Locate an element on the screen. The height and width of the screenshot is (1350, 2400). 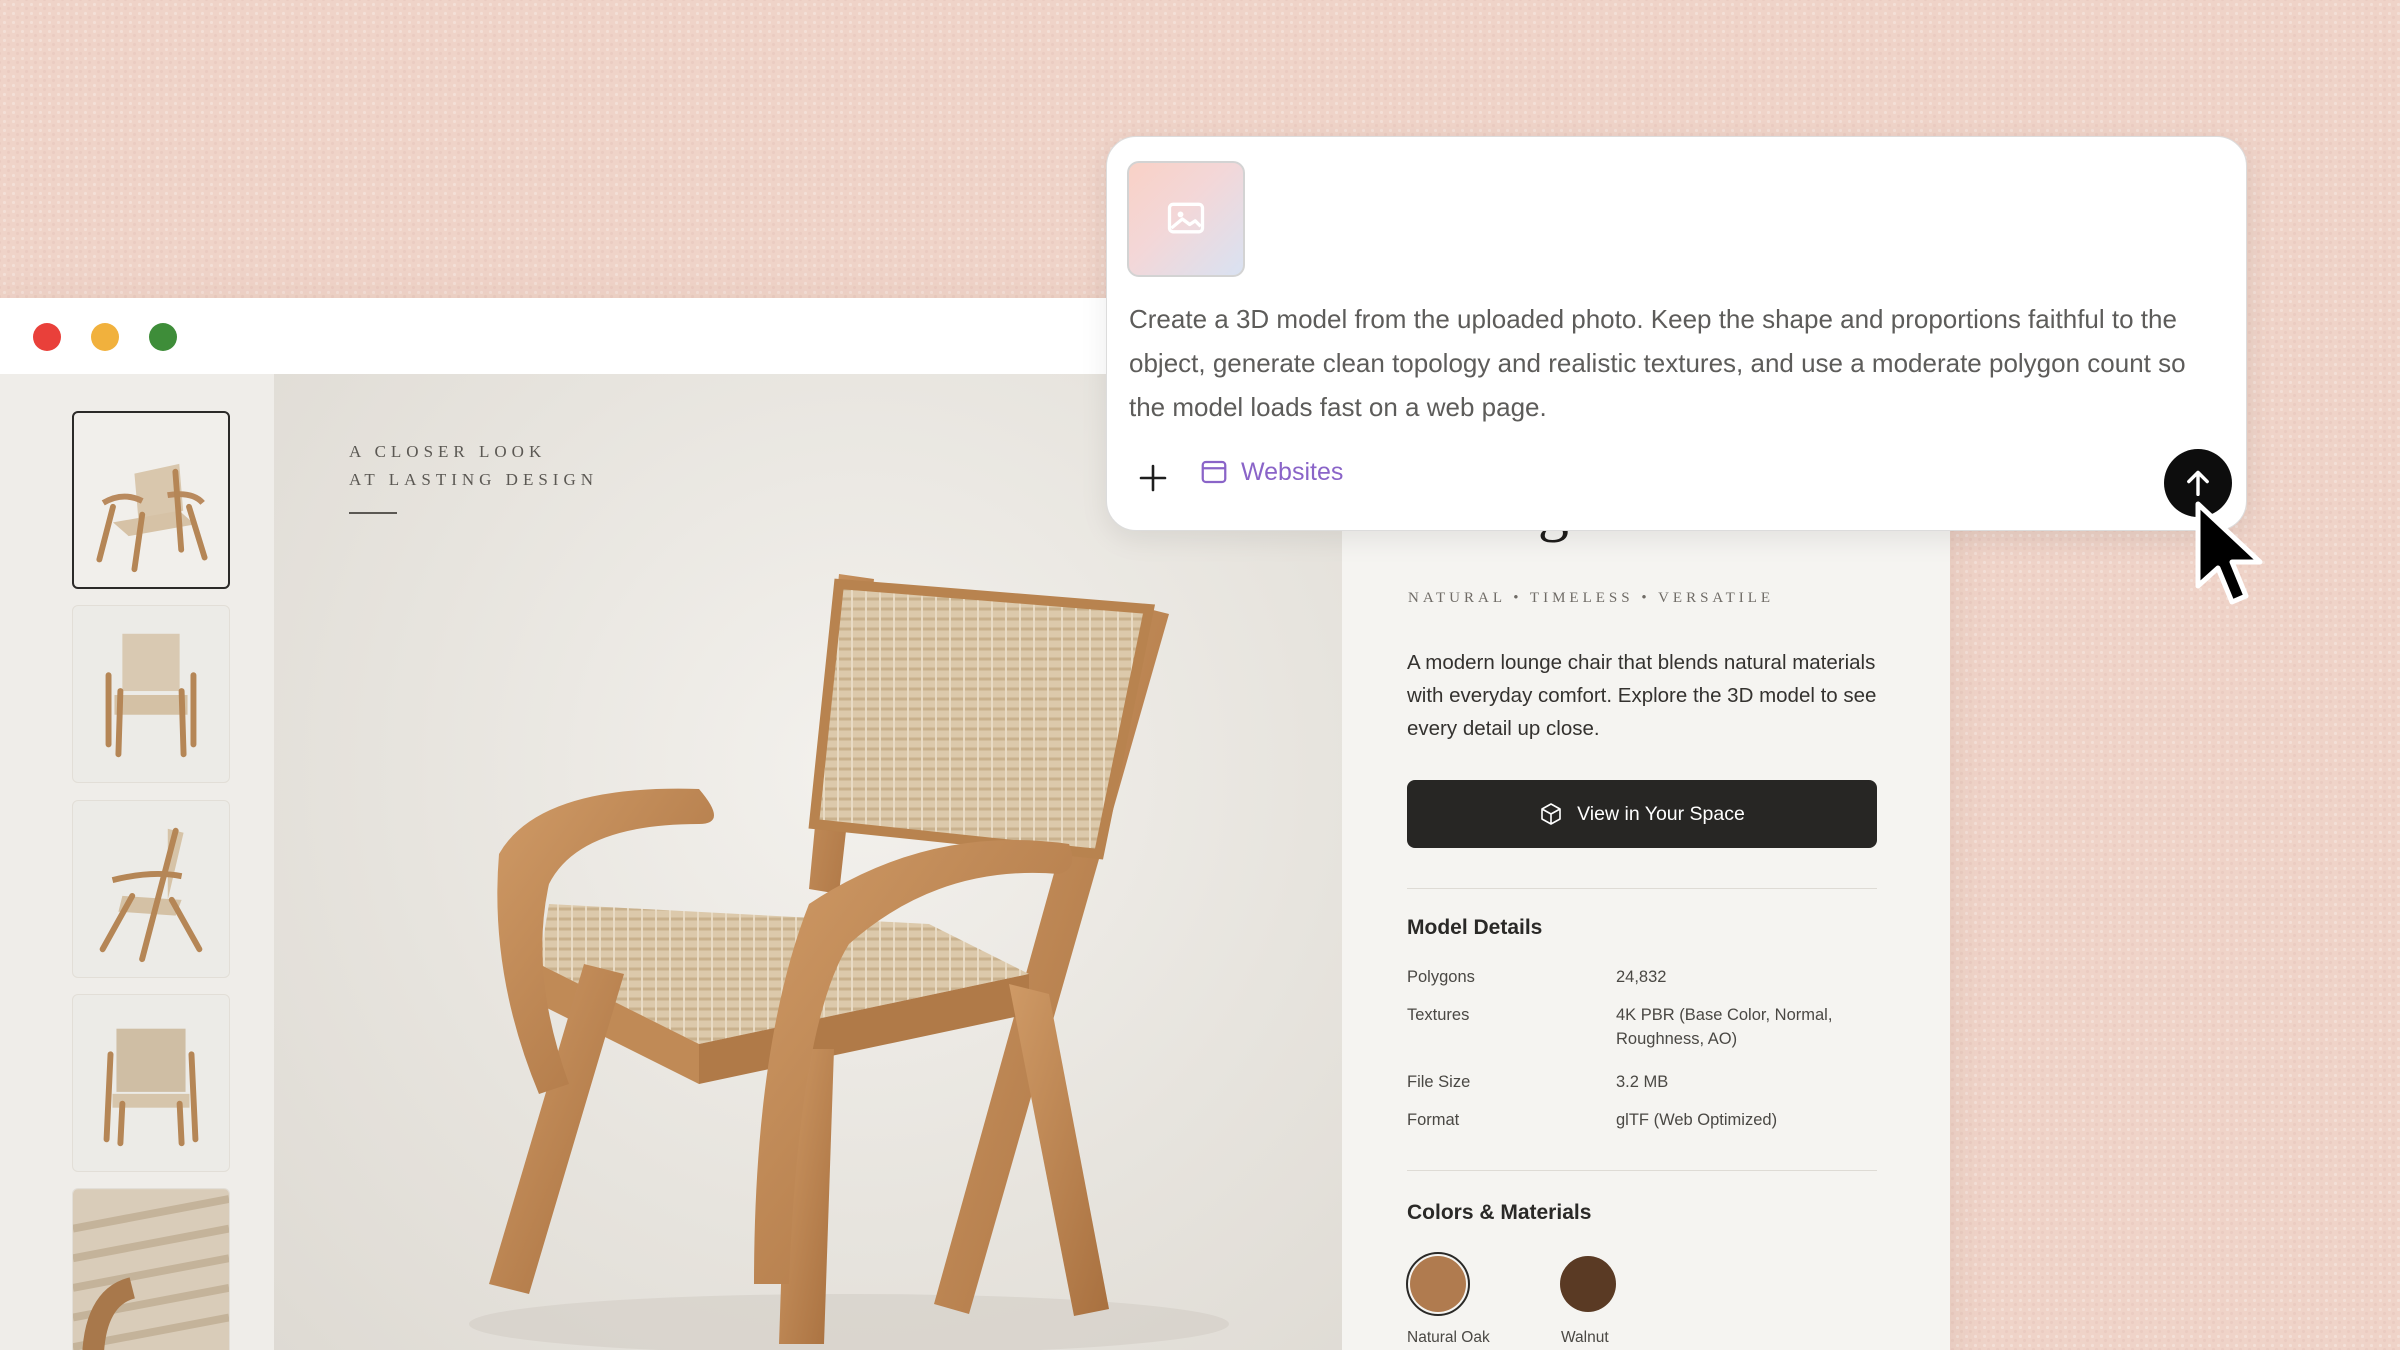
thumbnail-front is located at coordinates (151, 694).